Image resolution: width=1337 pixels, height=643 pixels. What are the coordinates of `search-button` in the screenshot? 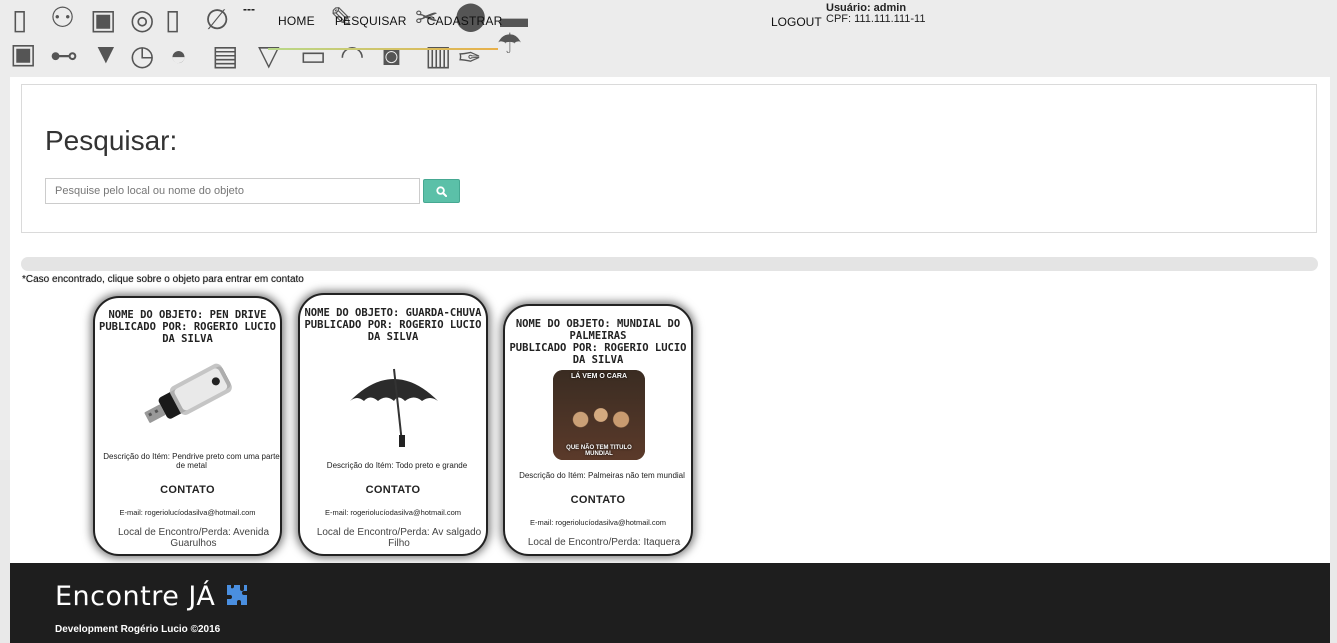 It's located at (441, 191).